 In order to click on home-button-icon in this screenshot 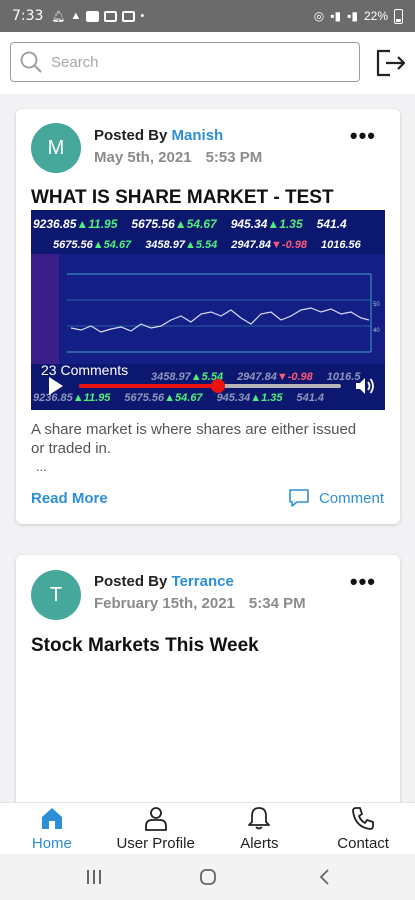, I will do `click(208, 879)`.